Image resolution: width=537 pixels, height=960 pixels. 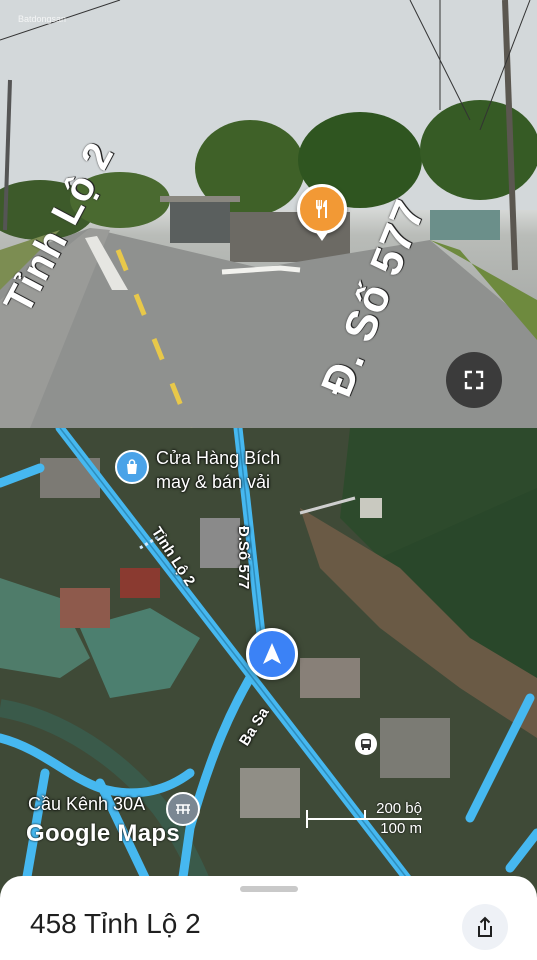 What do you see at coordinates (213, 482) in the screenshot?
I see `shop-name-line2: may & bán vải` at bounding box center [213, 482].